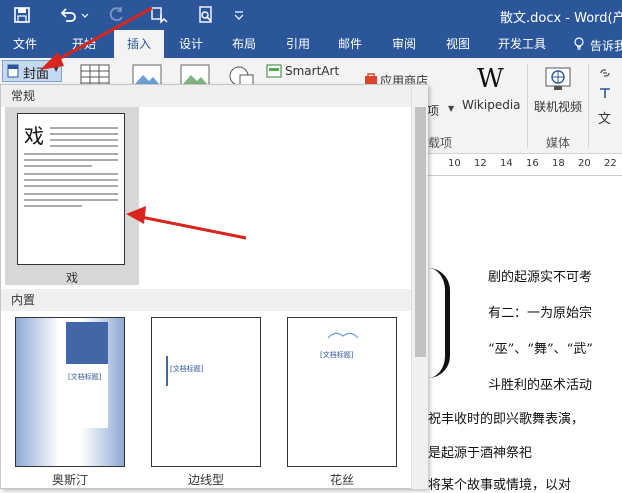  Describe the element at coordinates (480, 453) in the screenshot. I see `document-line: 是起源于酒神祭祀` at that location.